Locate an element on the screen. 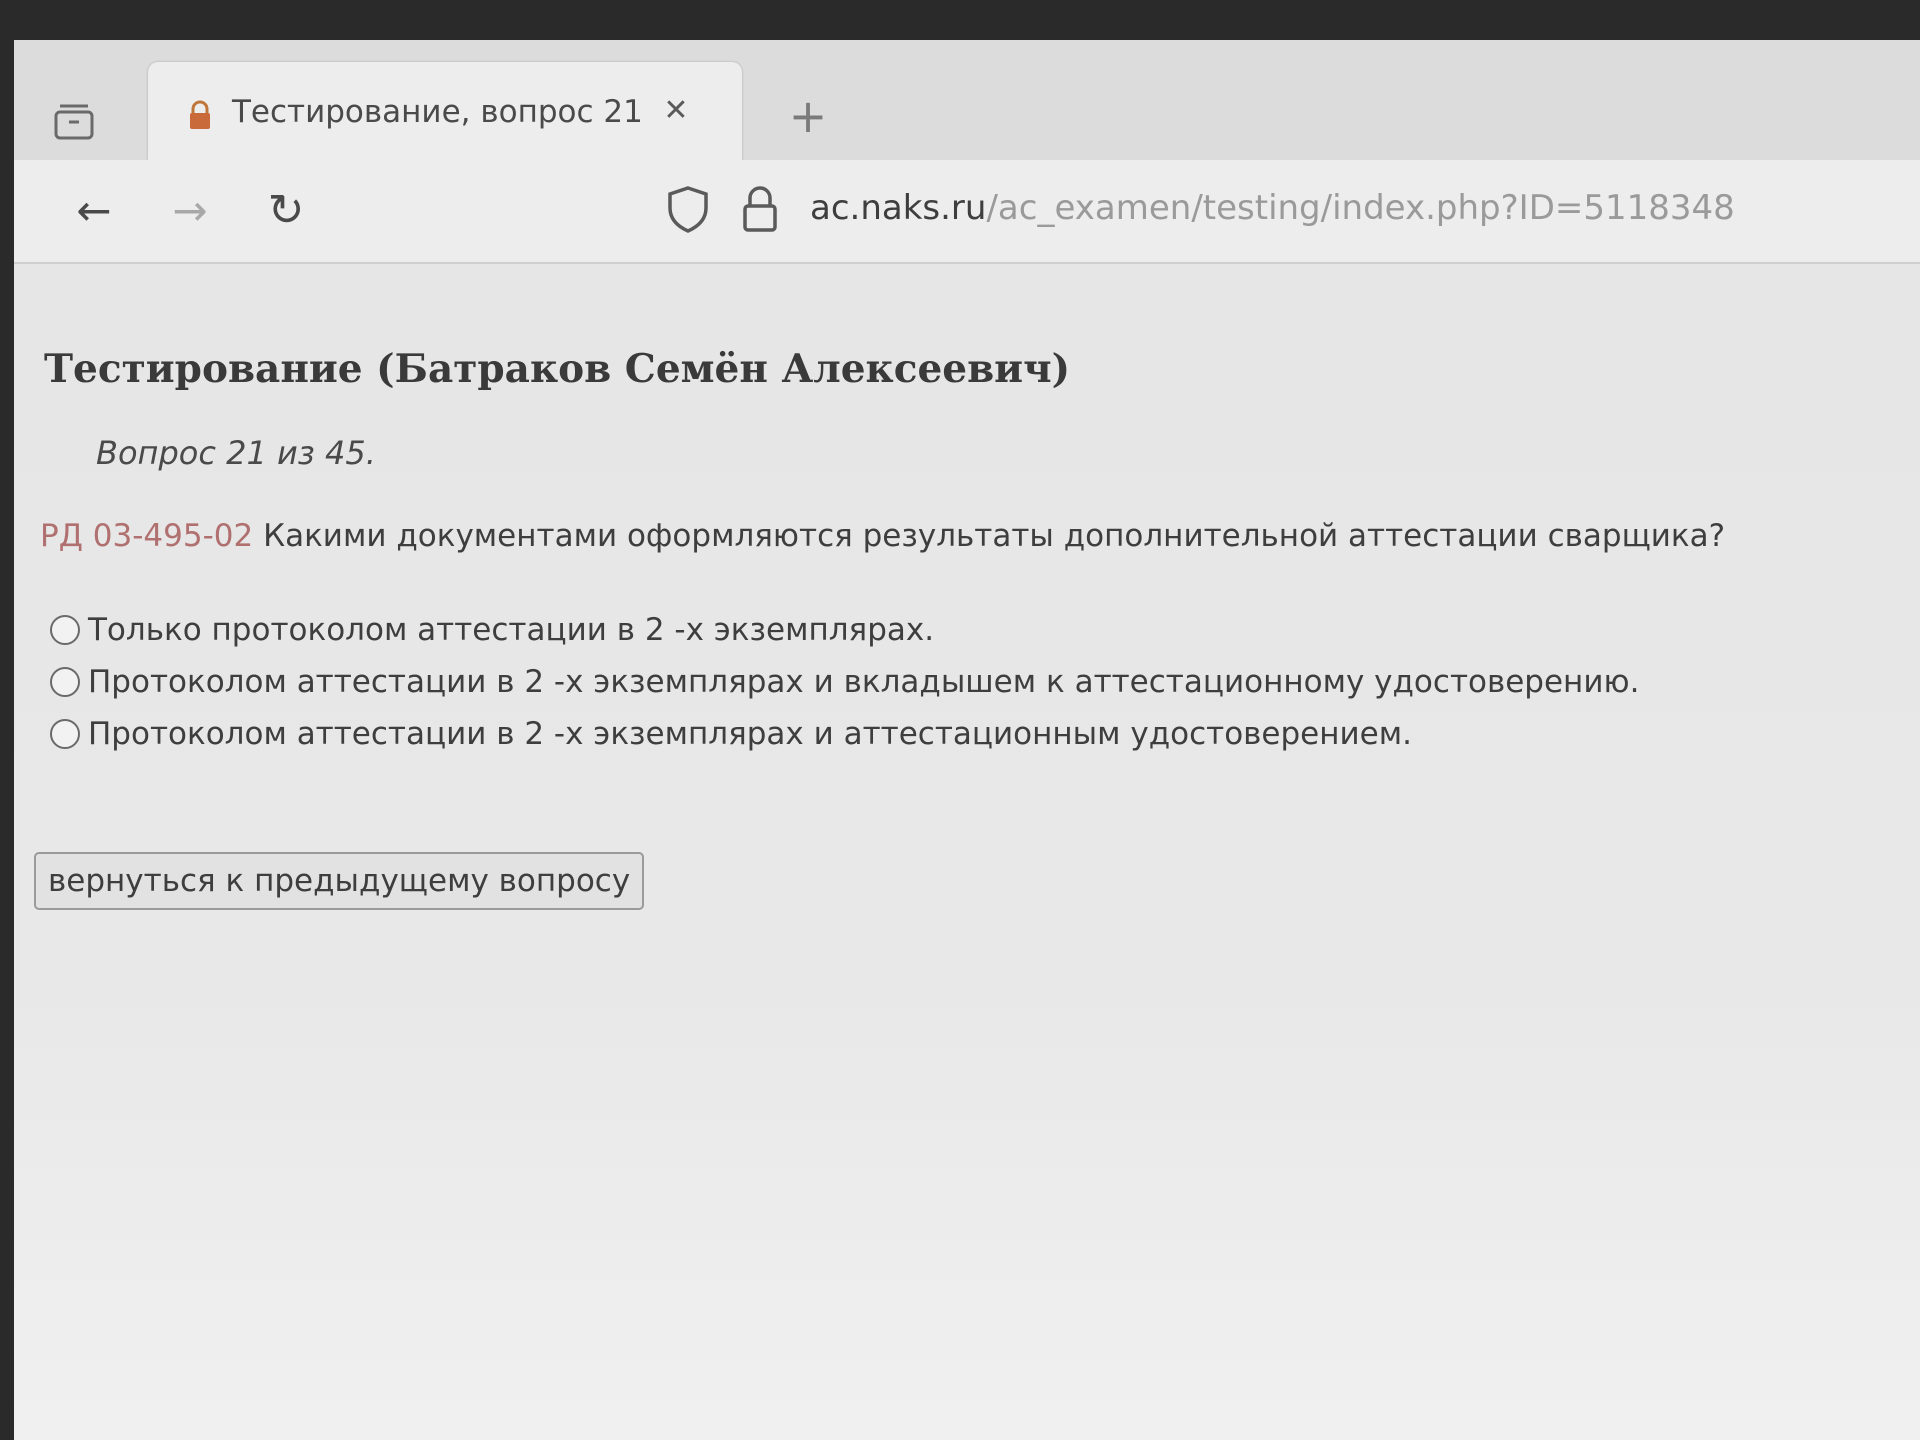  close-icon: ✕ is located at coordinates (676, 110).